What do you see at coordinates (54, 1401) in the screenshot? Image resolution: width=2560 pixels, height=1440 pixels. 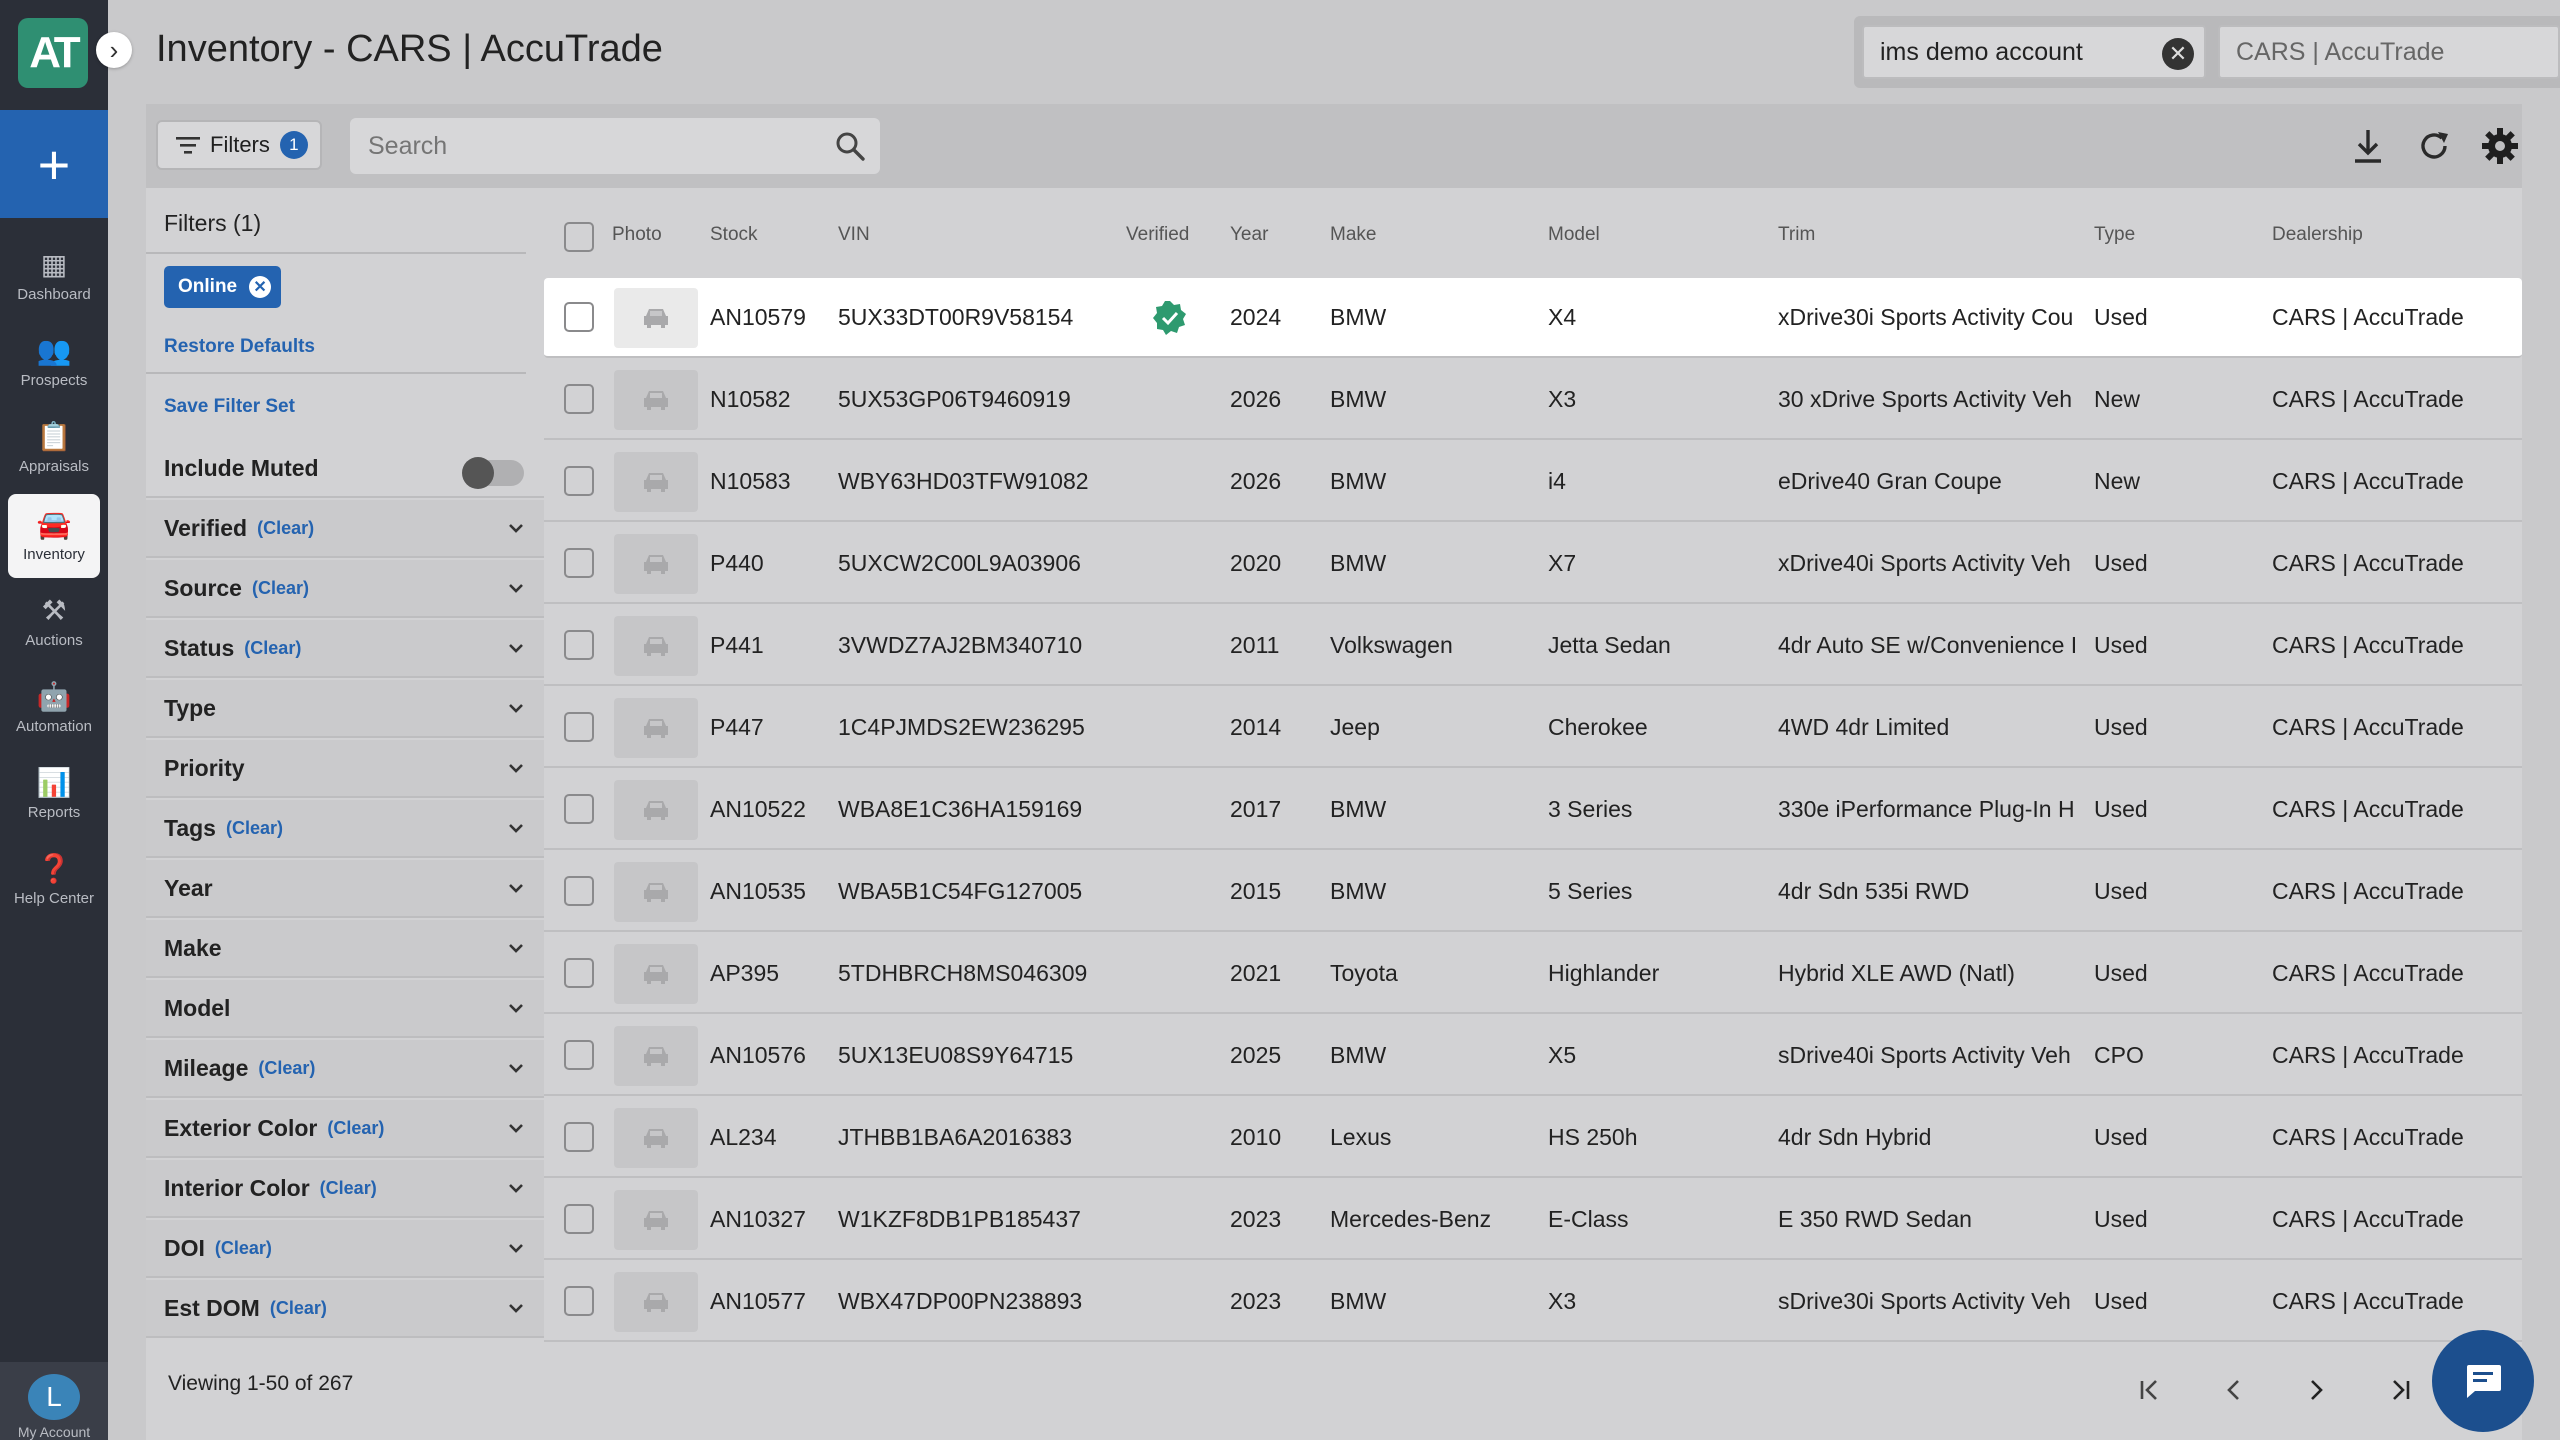 I see `my-account-button: L My Account` at bounding box center [54, 1401].